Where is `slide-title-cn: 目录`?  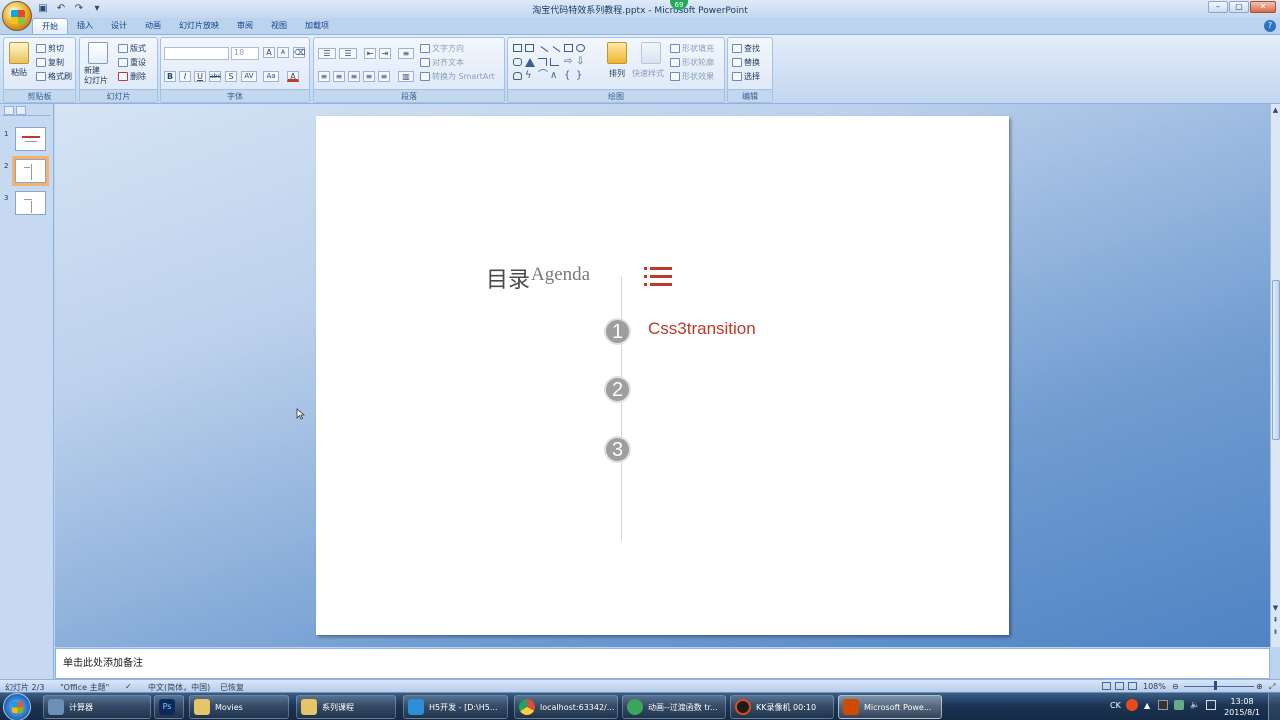
slide-title-cn: 目录 is located at coordinates (508, 278).